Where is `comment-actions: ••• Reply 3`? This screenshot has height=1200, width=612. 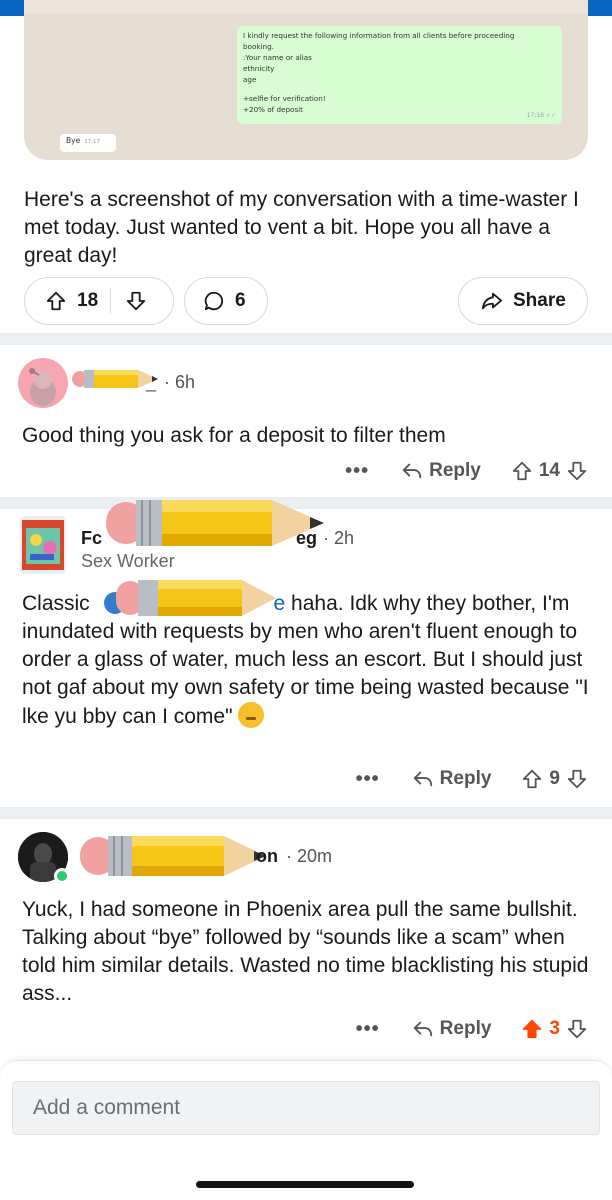
comment-actions: ••• Reply 3 is located at coordinates (472, 1029).